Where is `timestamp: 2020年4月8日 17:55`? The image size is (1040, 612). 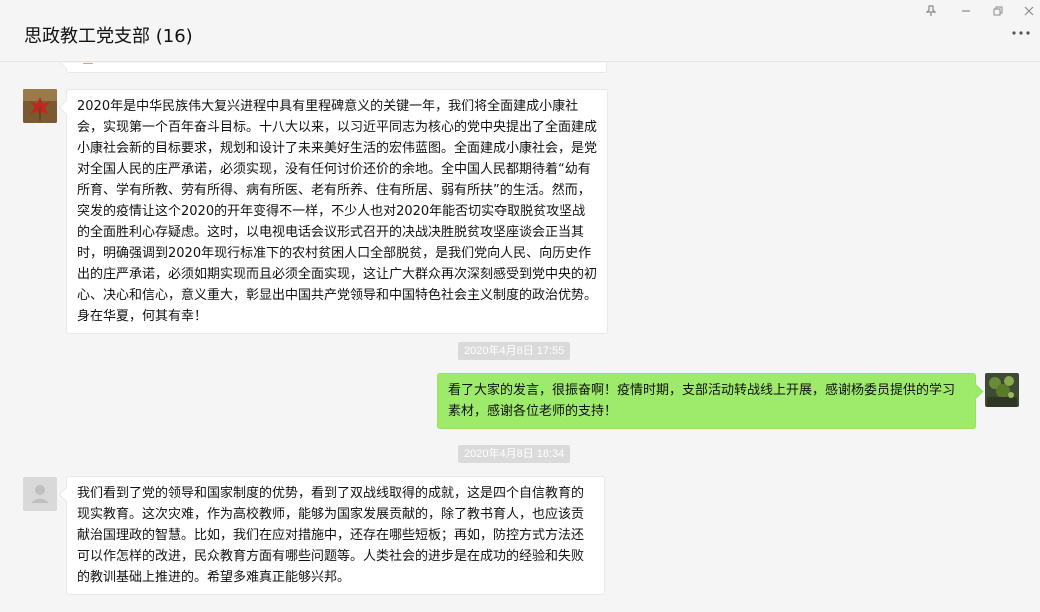
timestamp: 2020年4月8日 17:55 is located at coordinates (514, 351).